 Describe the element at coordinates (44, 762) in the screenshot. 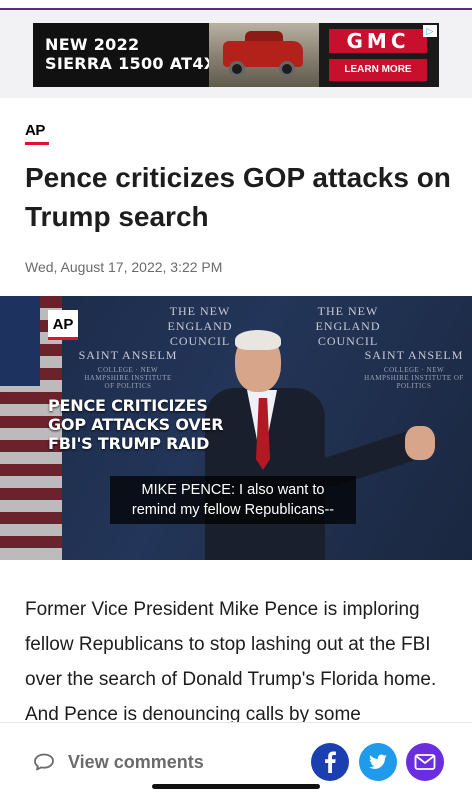

I see `comment-icon` at that location.